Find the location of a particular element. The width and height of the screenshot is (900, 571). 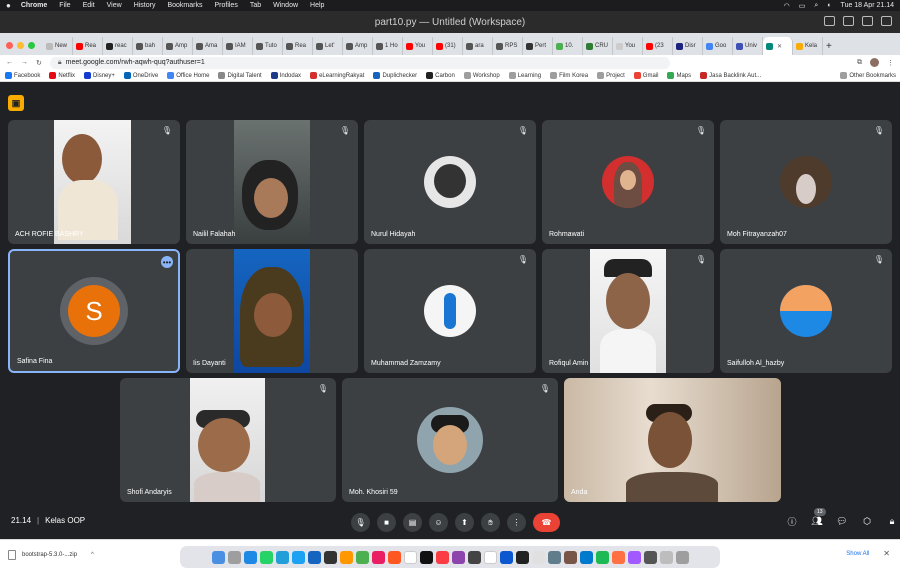

terminal-icon is located at coordinates (522, 557).